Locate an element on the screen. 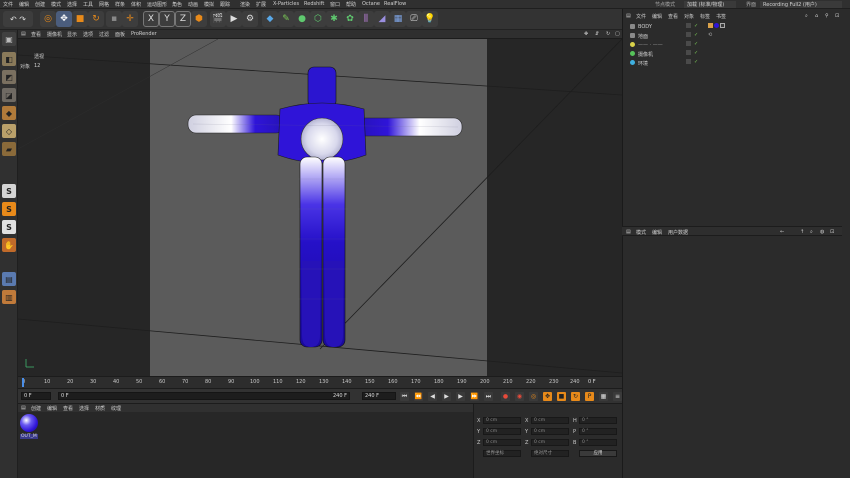  play-icon: ▶ is located at coordinates (446, 396).